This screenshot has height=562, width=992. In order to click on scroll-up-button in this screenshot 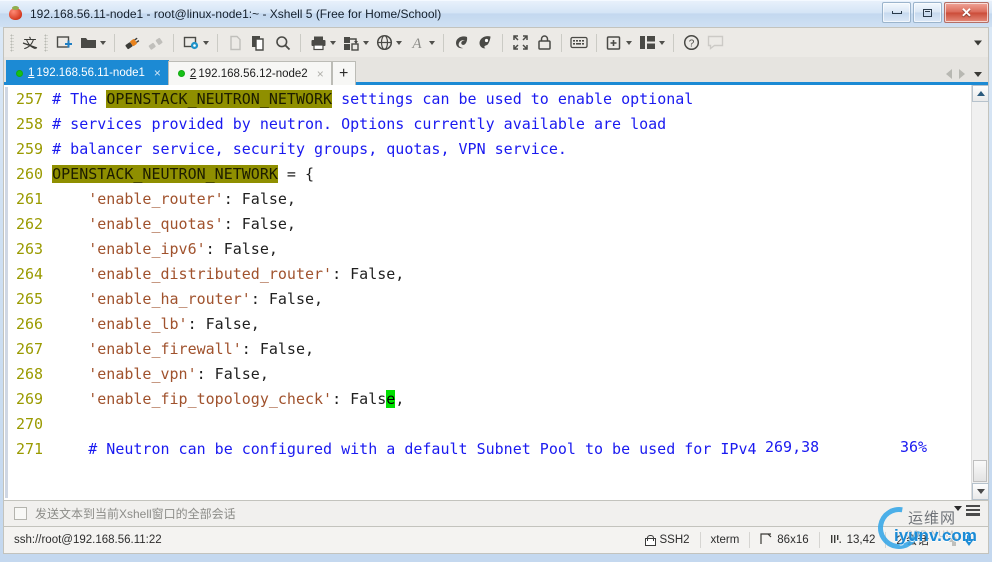, I will do `click(980, 93)`.